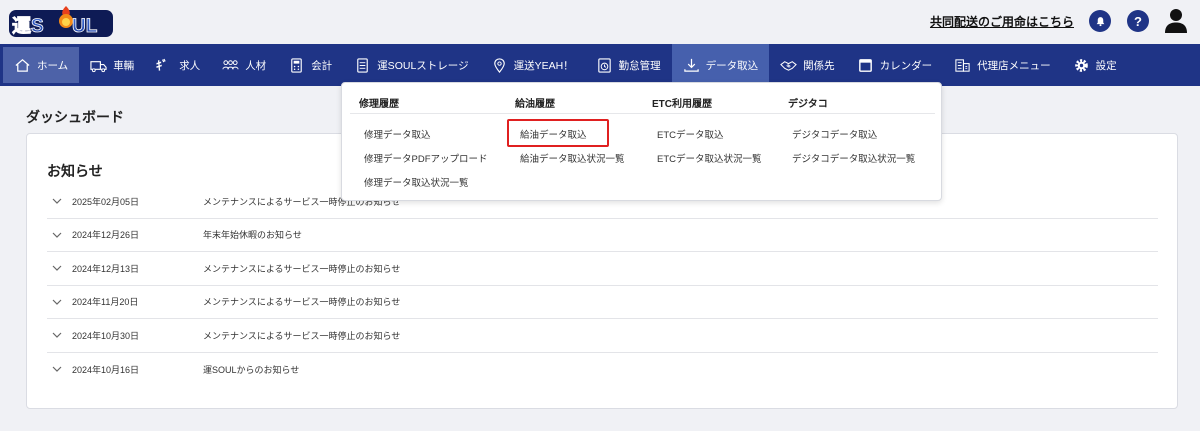 Image resolution: width=1200 pixels, height=431 pixels. What do you see at coordinates (106, 201) in the screenshot?
I see `news-date: 2025年02月05日` at bounding box center [106, 201].